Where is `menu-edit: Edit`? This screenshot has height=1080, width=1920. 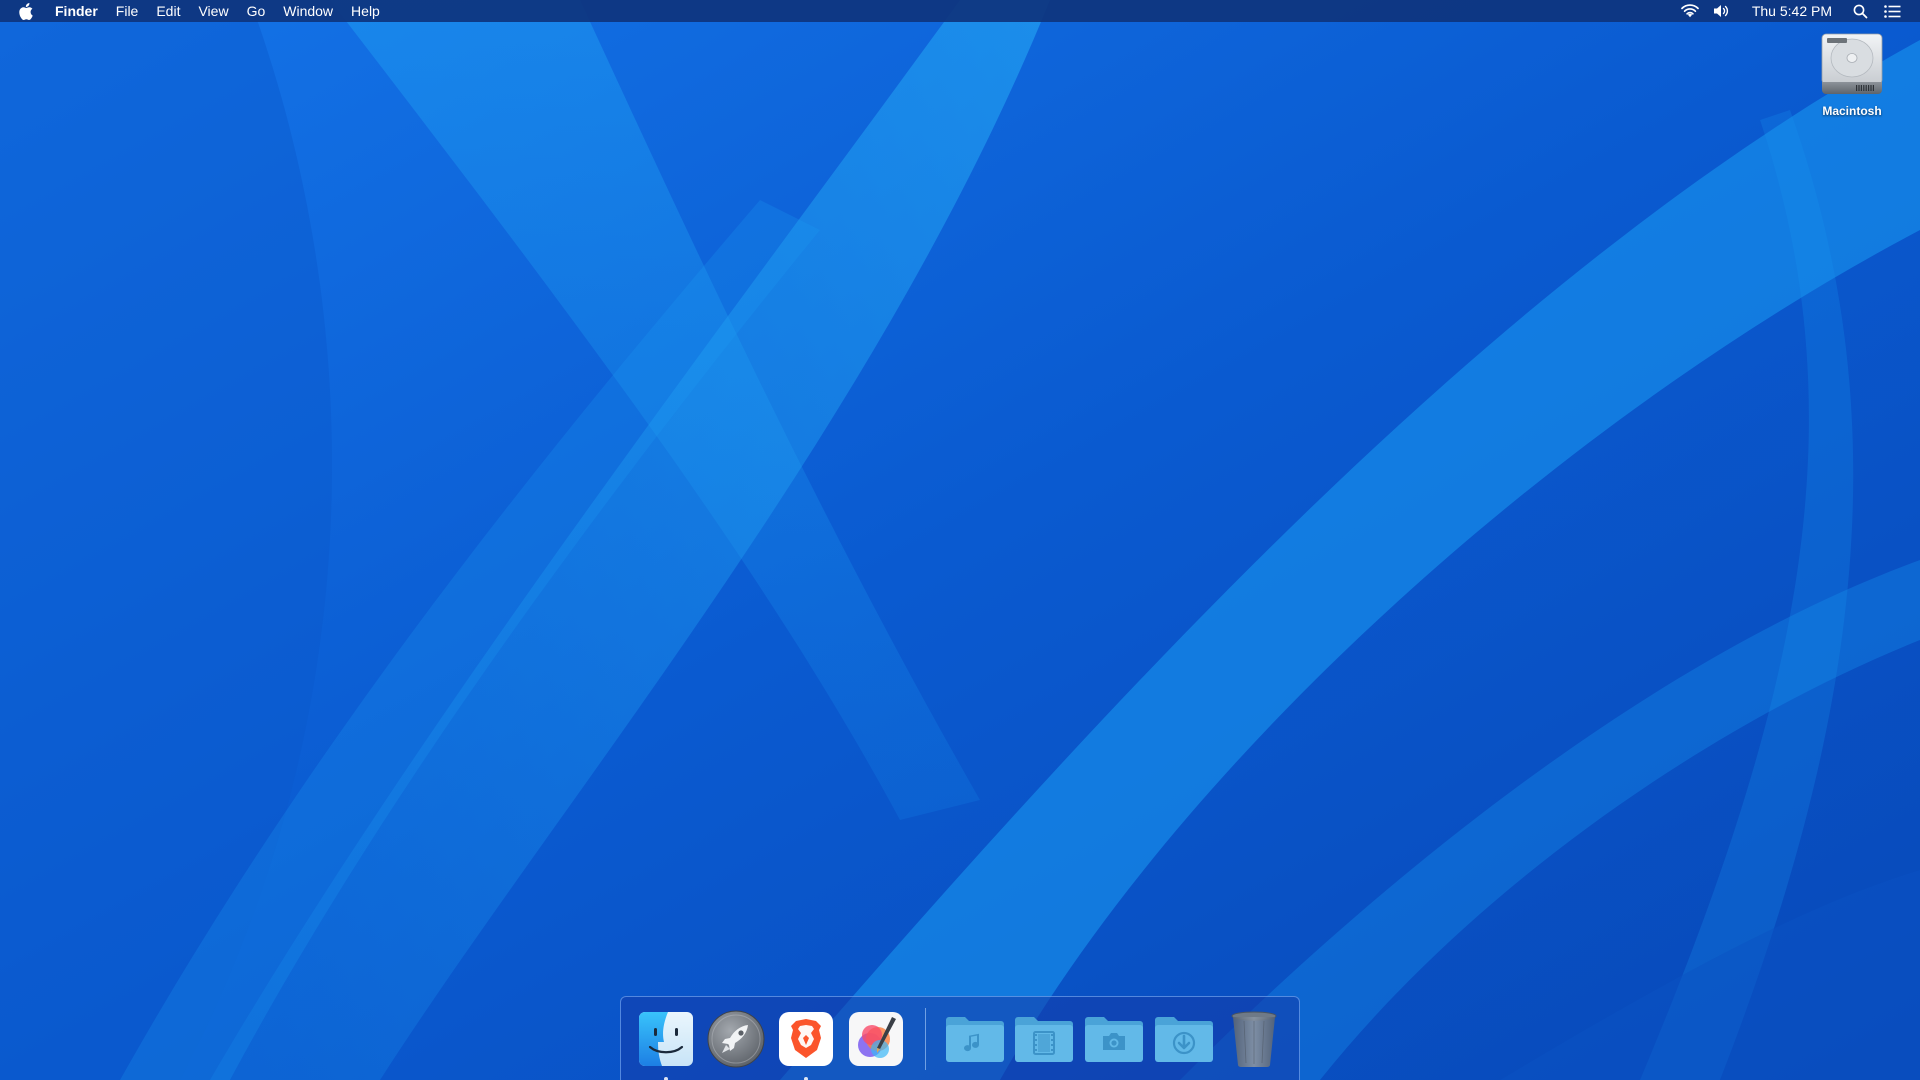
menu-edit: Edit is located at coordinates (168, 11).